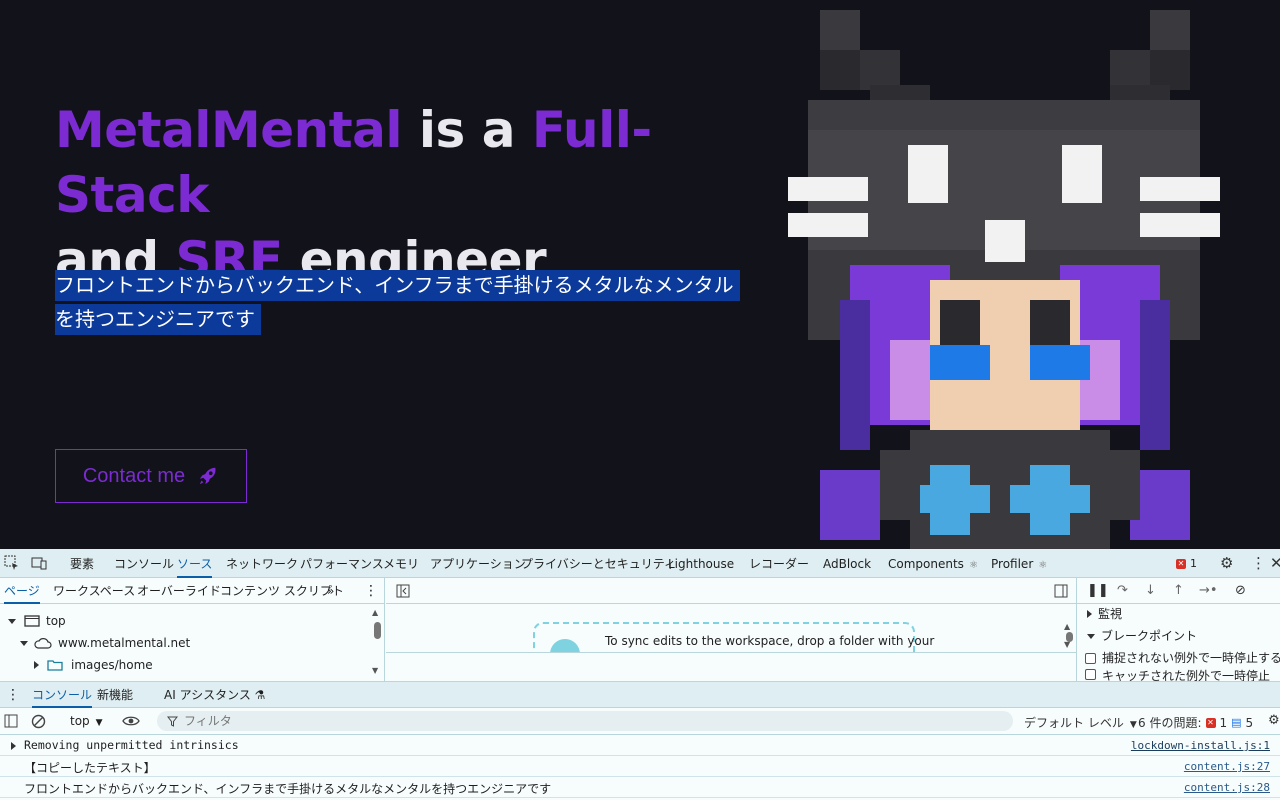 This screenshot has width=1280, height=800. What do you see at coordinates (195, 563) in the screenshot?
I see `tab-sources: ソース` at bounding box center [195, 563].